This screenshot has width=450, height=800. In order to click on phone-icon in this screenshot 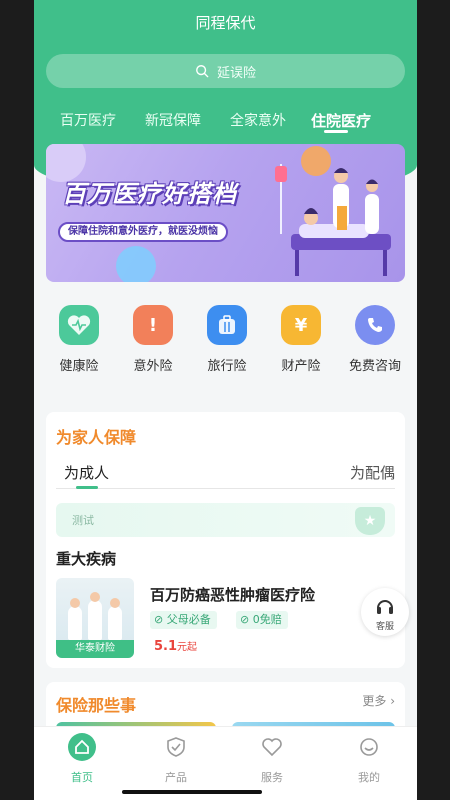, I will do `click(375, 325)`.